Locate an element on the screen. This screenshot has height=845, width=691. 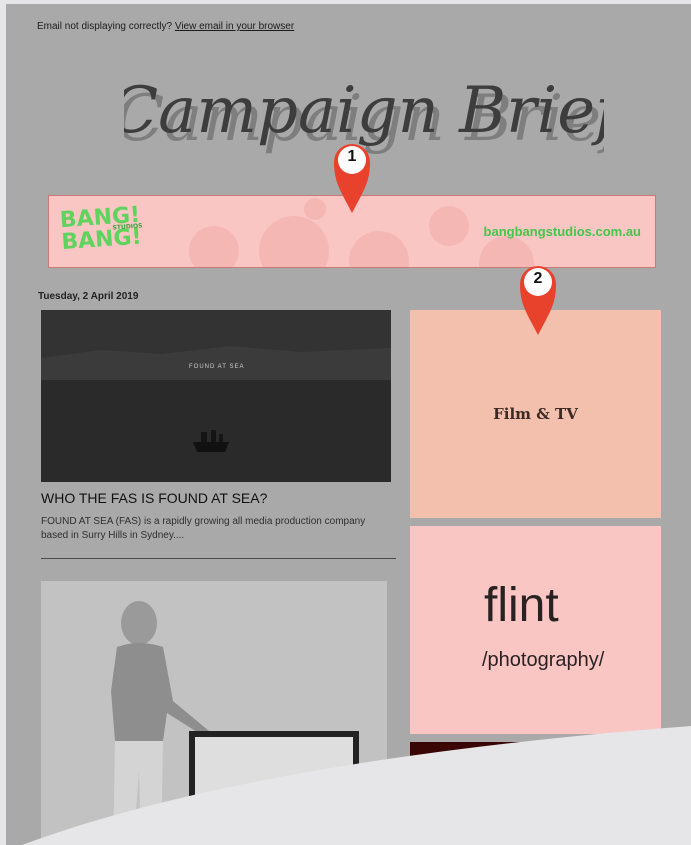
flint-photography-tile: flint /photography/ is located at coordinates (535, 630).